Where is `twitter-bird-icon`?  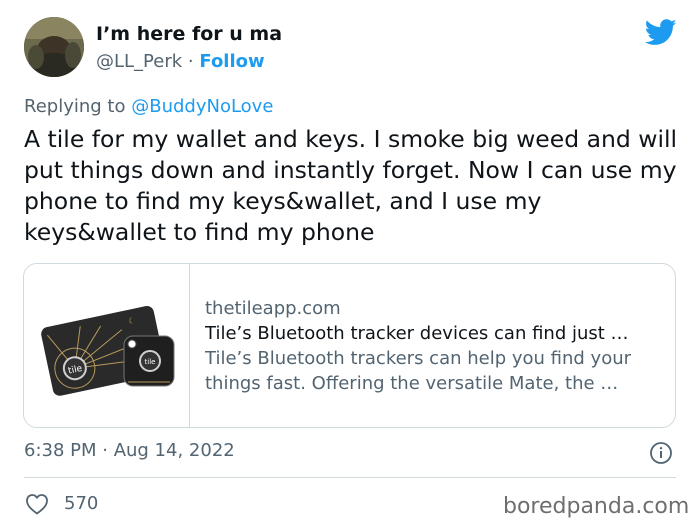 twitter-bird-icon is located at coordinates (660, 33).